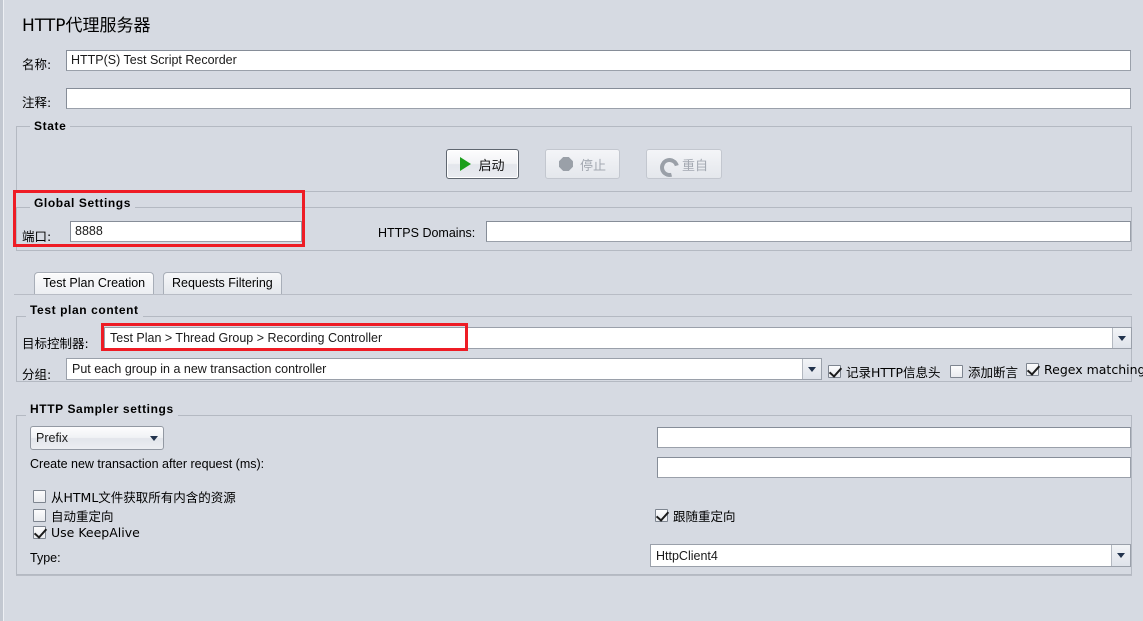 Image resolution: width=1143 pixels, height=621 pixels. I want to click on type-label: Type:, so click(45, 558).